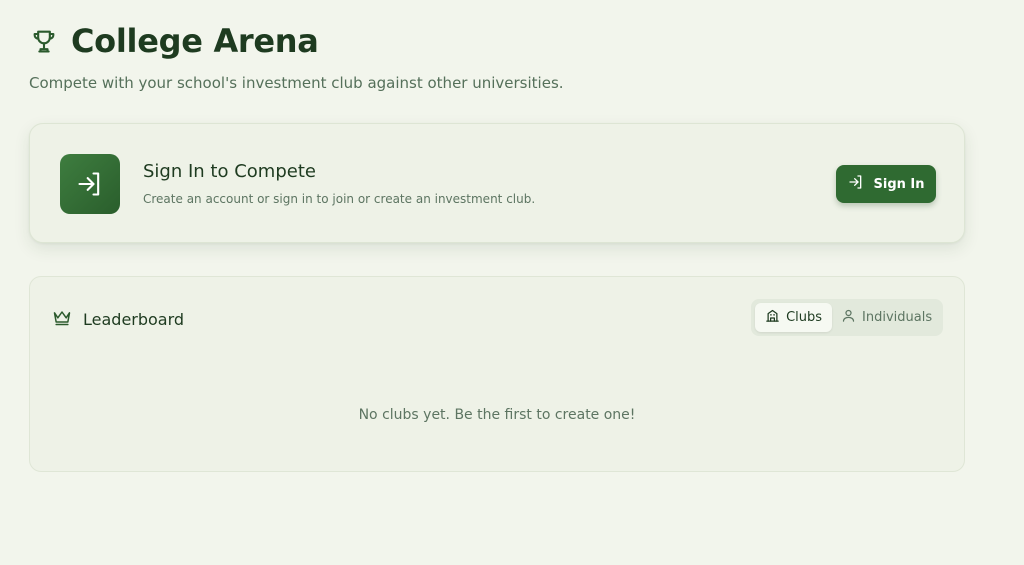  I want to click on leaderboard-header: Leaderboard, so click(118, 319).